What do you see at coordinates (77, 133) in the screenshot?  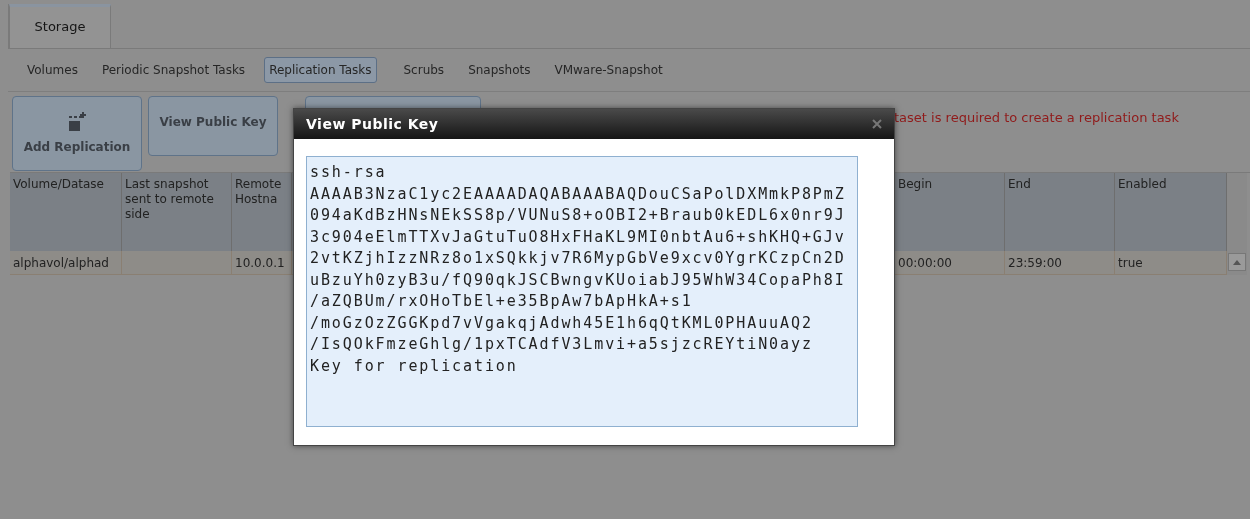 I see `add-replication-button: Add Replication` at bounding box center [77, 133].